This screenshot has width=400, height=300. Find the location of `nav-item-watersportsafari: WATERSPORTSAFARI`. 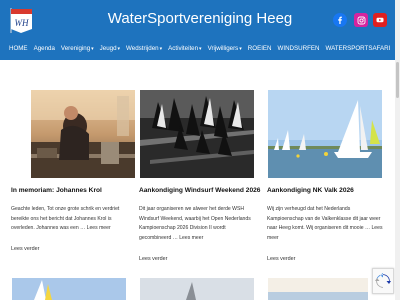

nav-item-watersportsafari: WATERSPORTSAFARI is located at coordinates (357, 49).